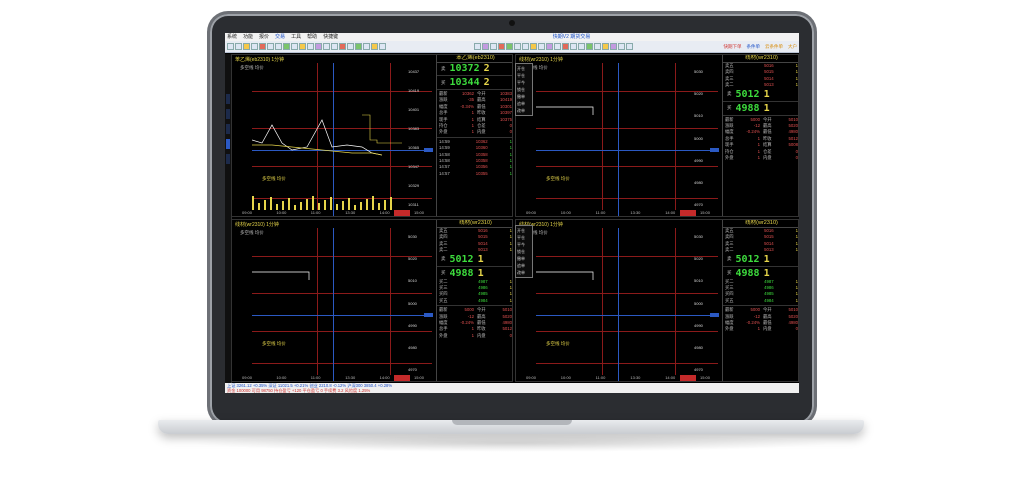  What do you see at coordinates (248, 37) in the screenshot?
I see `menu-item: 功能` at bounding box center [248, 37].